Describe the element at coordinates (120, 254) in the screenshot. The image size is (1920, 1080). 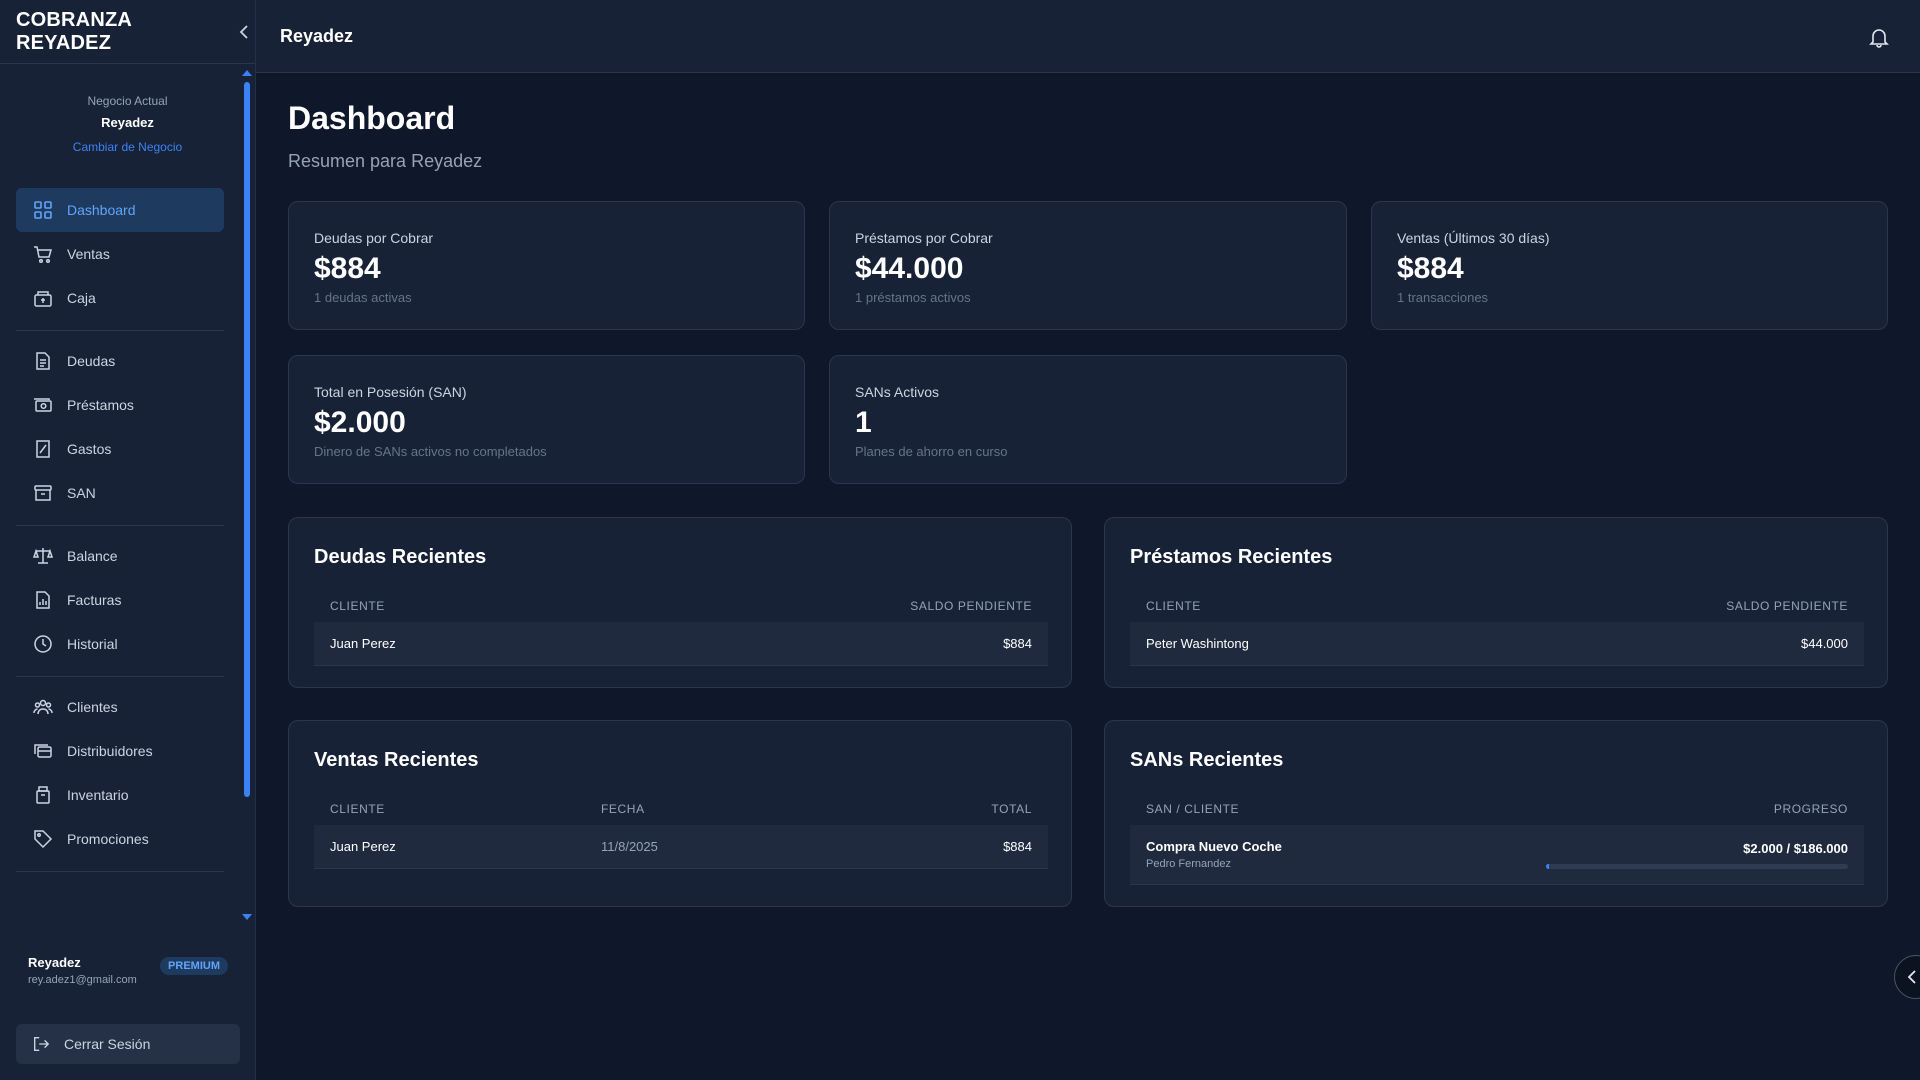
I see `sidebar-item-ventas: Ventas` at that location.